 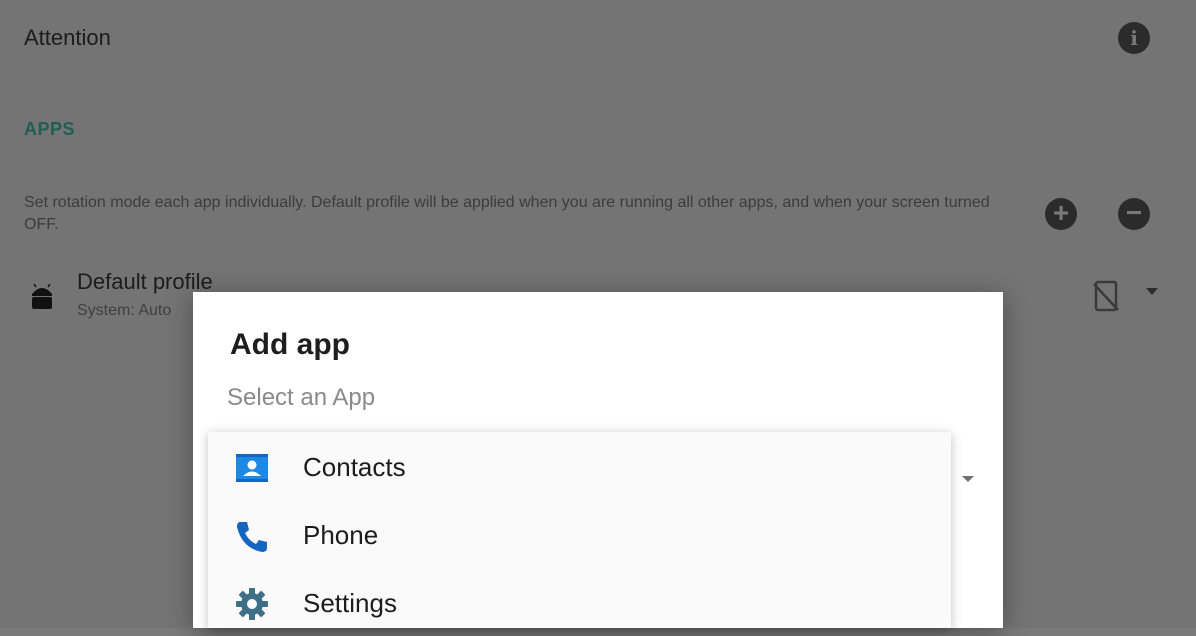 I want to click on remove-circle-icon: −, so click(x=1134, y=214).